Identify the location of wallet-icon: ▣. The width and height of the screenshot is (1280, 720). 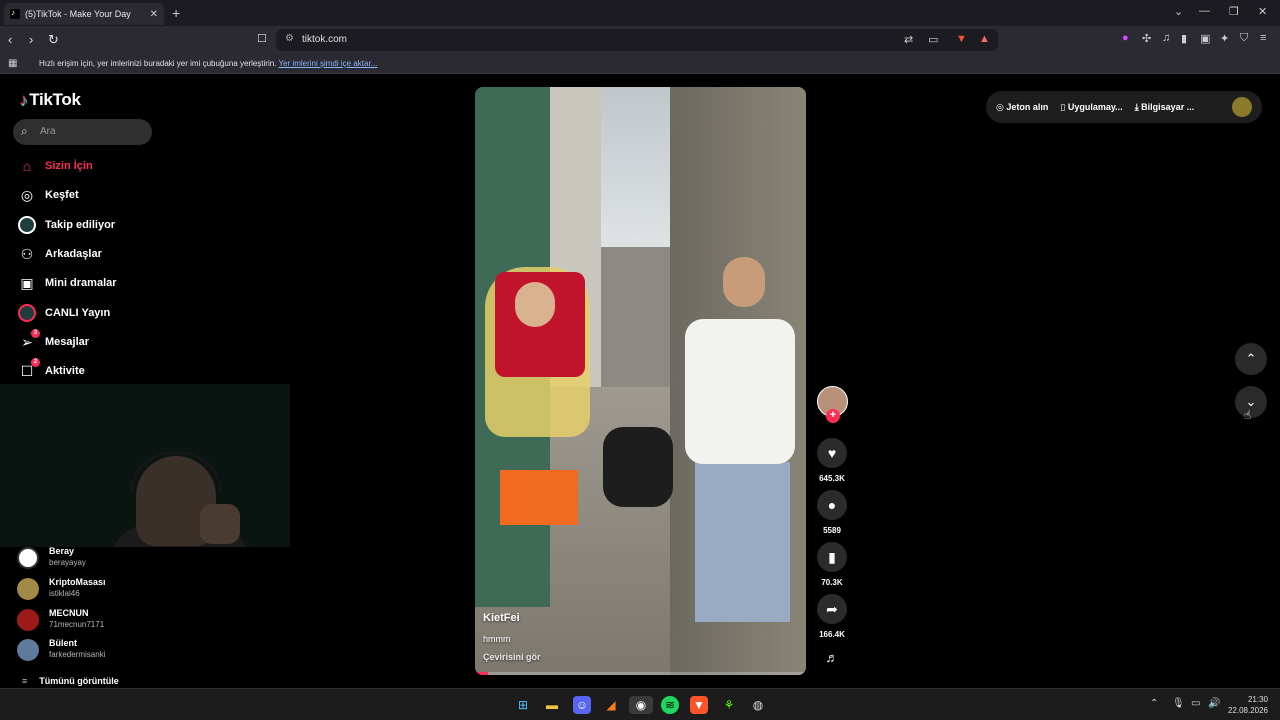
(1205, 38).